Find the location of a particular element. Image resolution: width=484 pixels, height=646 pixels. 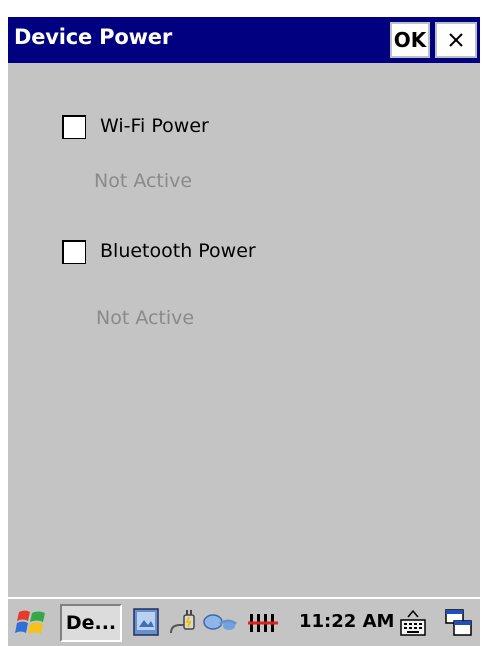

keyboard-icon-wrap is located at coordinates (413, 625).